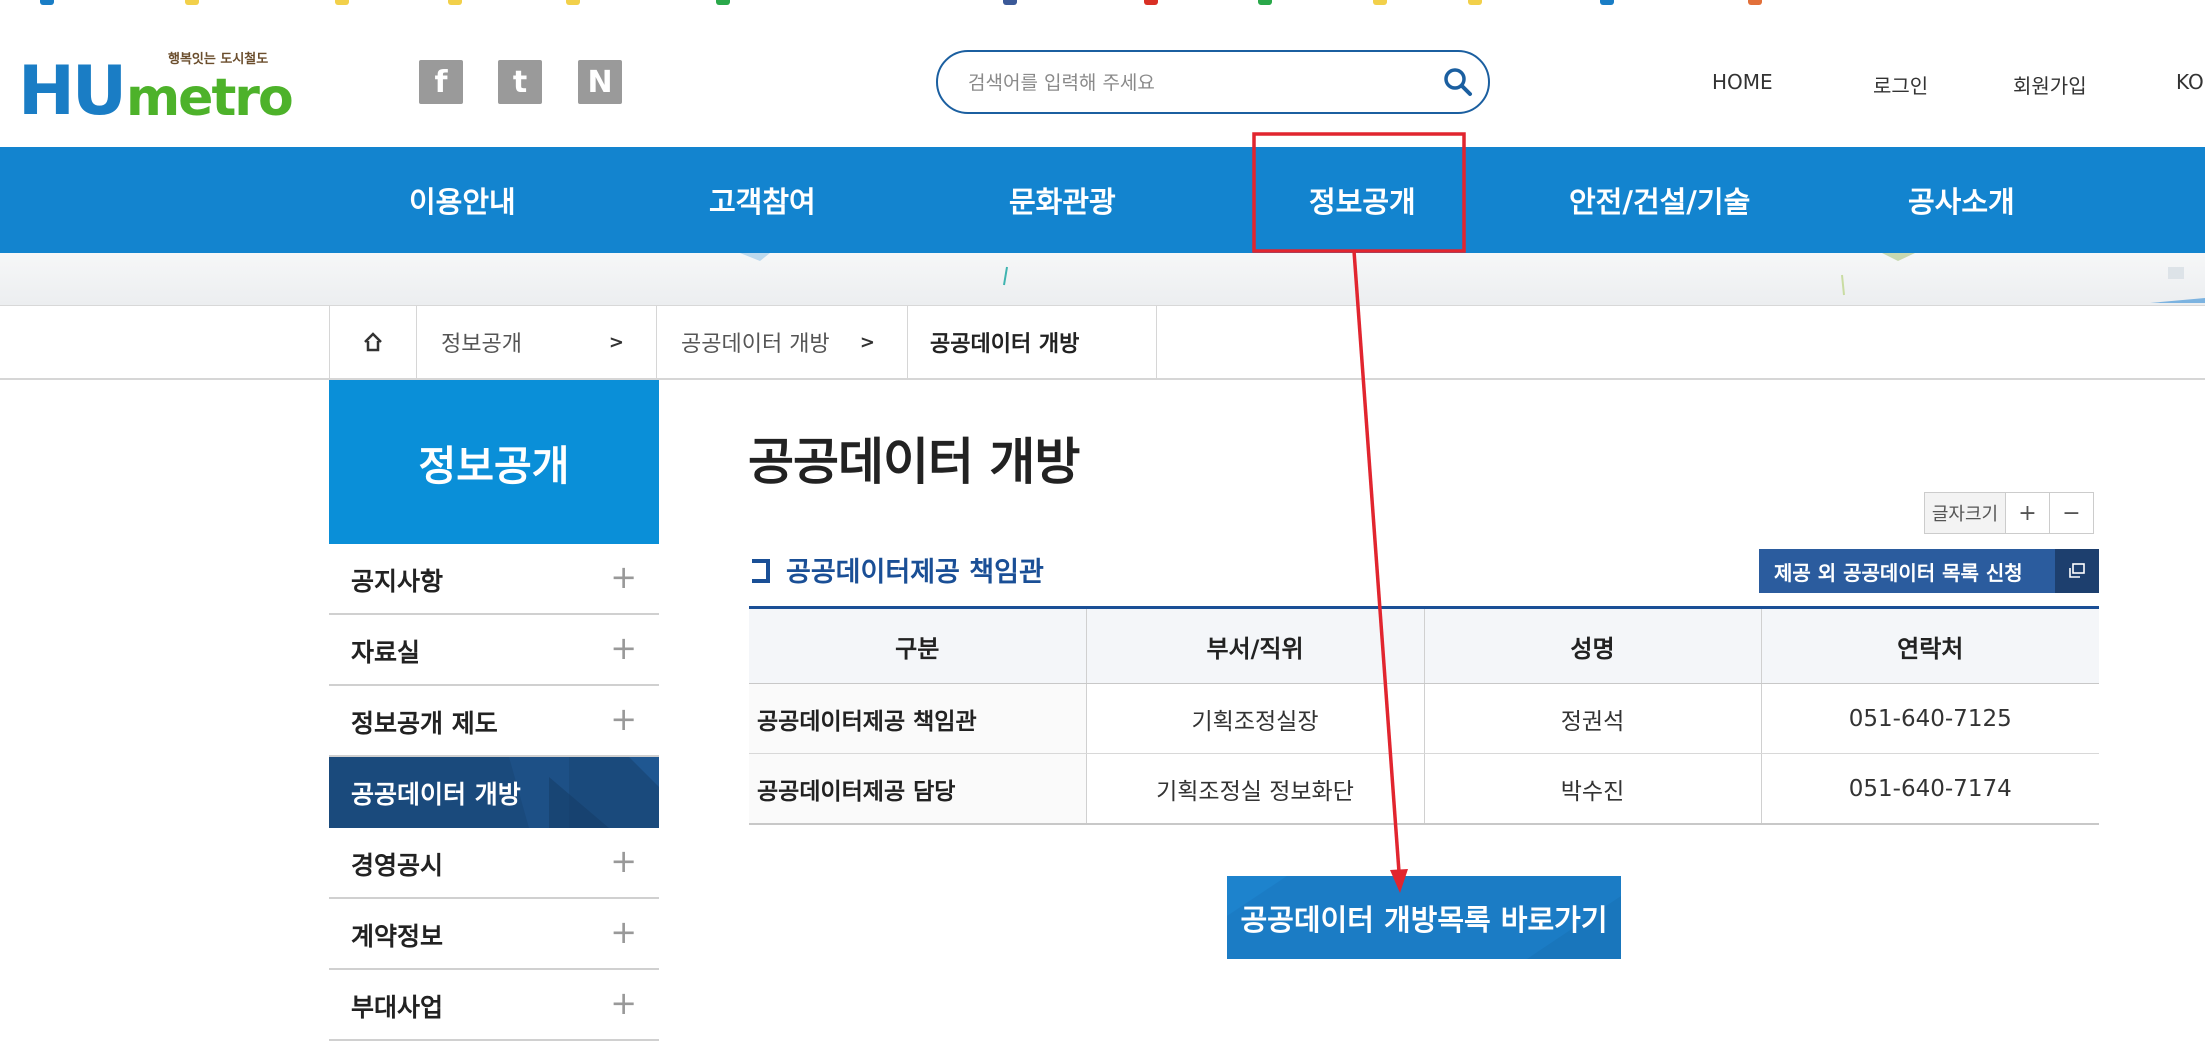 The width and height of the screenshot is (2205, 1053). What do you see at coordinates (494, 462) in the screenshot?
I see `lnb-title: 정보공개` at bounding box center [494, 462].